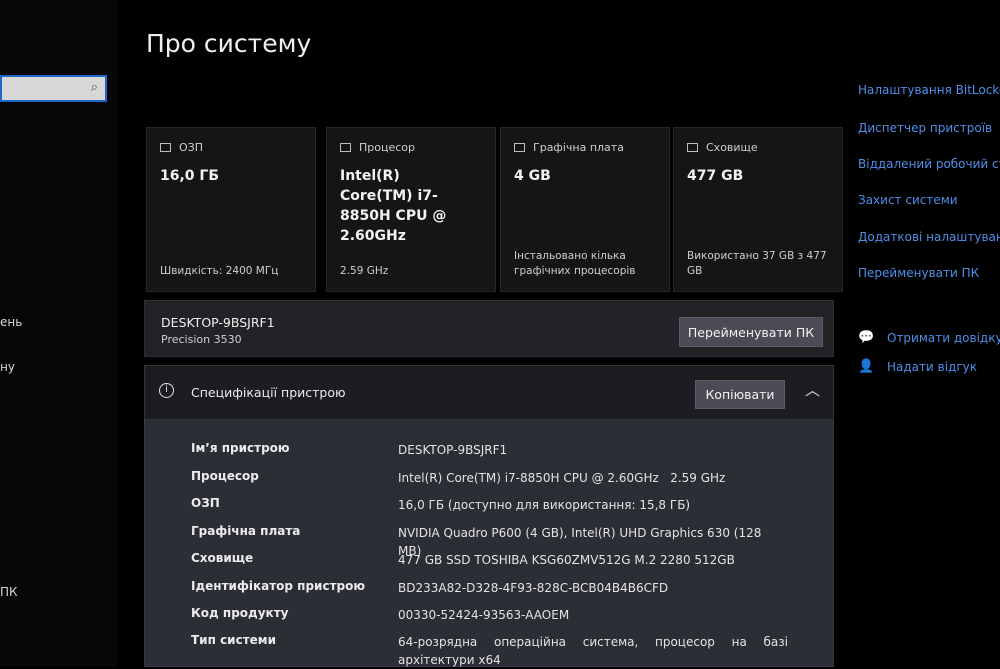 The image size is (1000, 669). What do you see at coordinates (191, 147) in the screenshot?
I see `card-label: ОЗП` at bounding box center [191, 147].